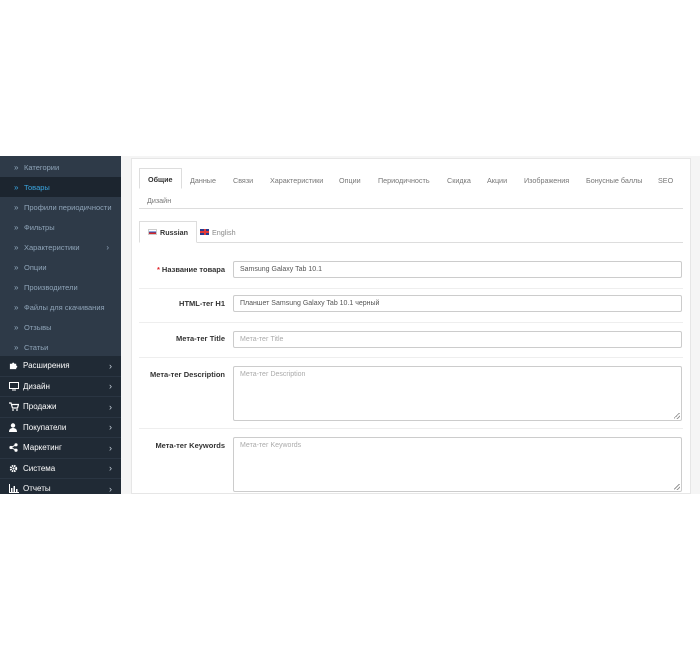 The height and width of the screenshot is (650, 700). Describe the element at coordinates (665, 180) in the screenshot. I see `tab-seo: SEO` at that location.